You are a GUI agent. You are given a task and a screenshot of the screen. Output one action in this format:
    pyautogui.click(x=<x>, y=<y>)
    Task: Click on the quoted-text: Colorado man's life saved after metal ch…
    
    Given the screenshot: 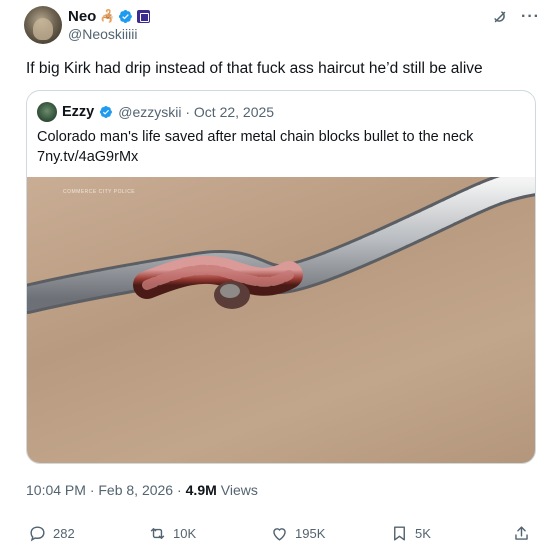 What is the action you would take?
    pyautogui.click(x=255, y=137)
    